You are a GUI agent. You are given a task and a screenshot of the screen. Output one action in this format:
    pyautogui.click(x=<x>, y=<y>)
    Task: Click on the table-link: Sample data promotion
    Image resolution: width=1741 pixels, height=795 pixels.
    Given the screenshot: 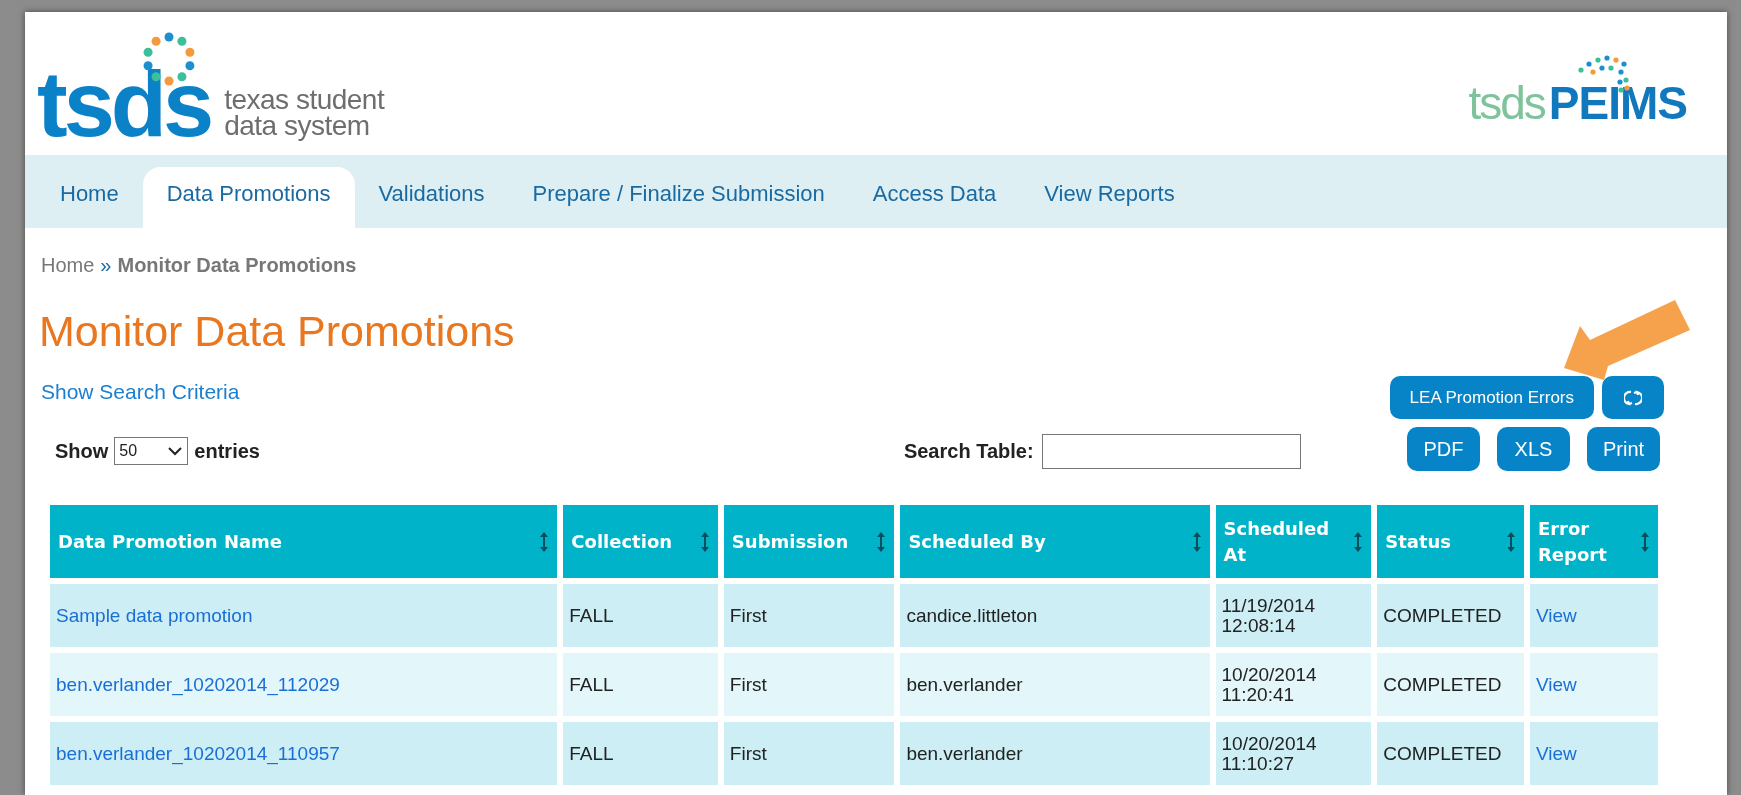 What is the action you would take?
    pyautogui.click(x=304, y=615)
    